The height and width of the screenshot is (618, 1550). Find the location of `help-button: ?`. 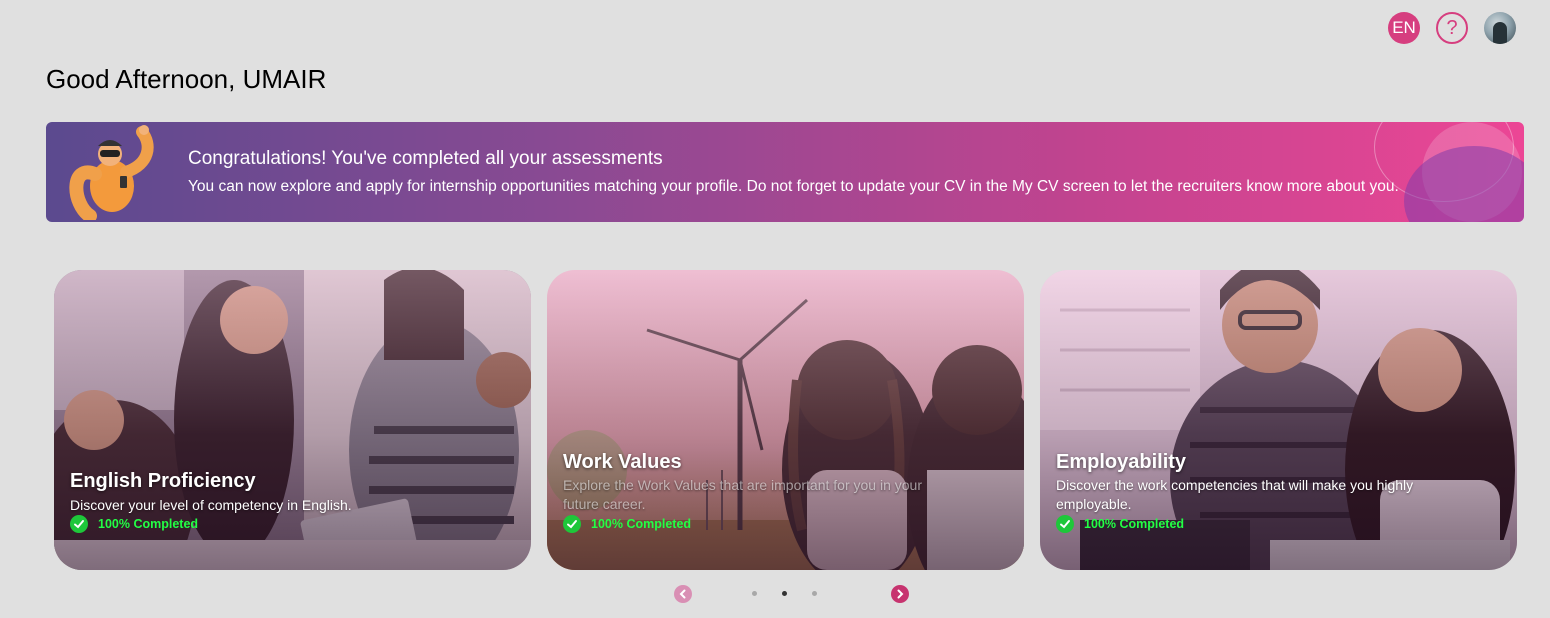

help-button: ? is located at coordinates (1452, 28).